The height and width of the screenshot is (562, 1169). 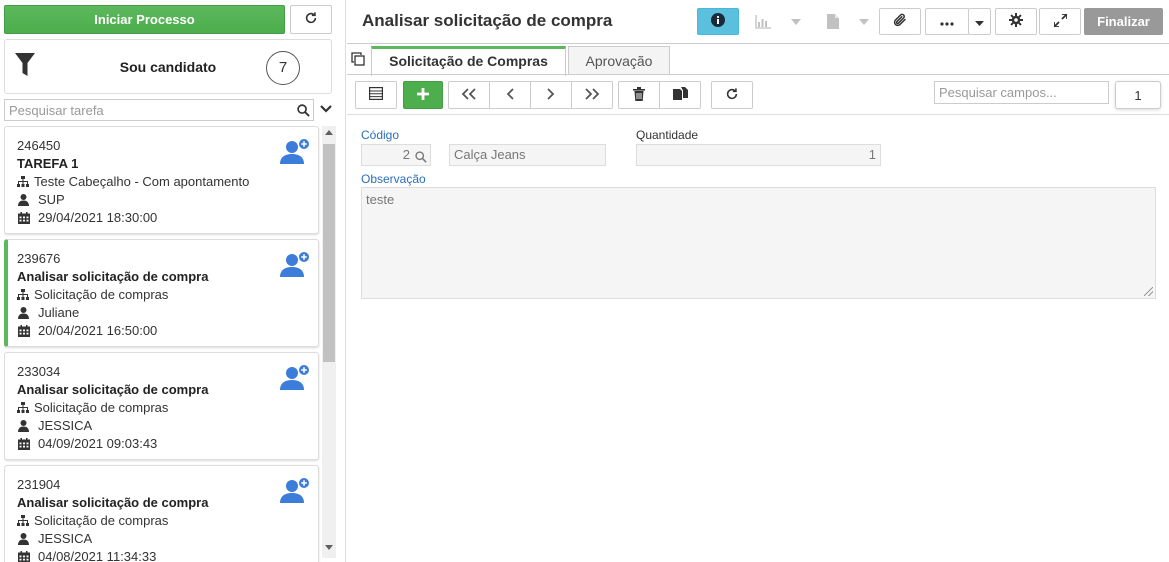 What do you see at coordinates (758, 114) in the screenshot?
I see `toolbar-divider` at bounding box center [758, 114].